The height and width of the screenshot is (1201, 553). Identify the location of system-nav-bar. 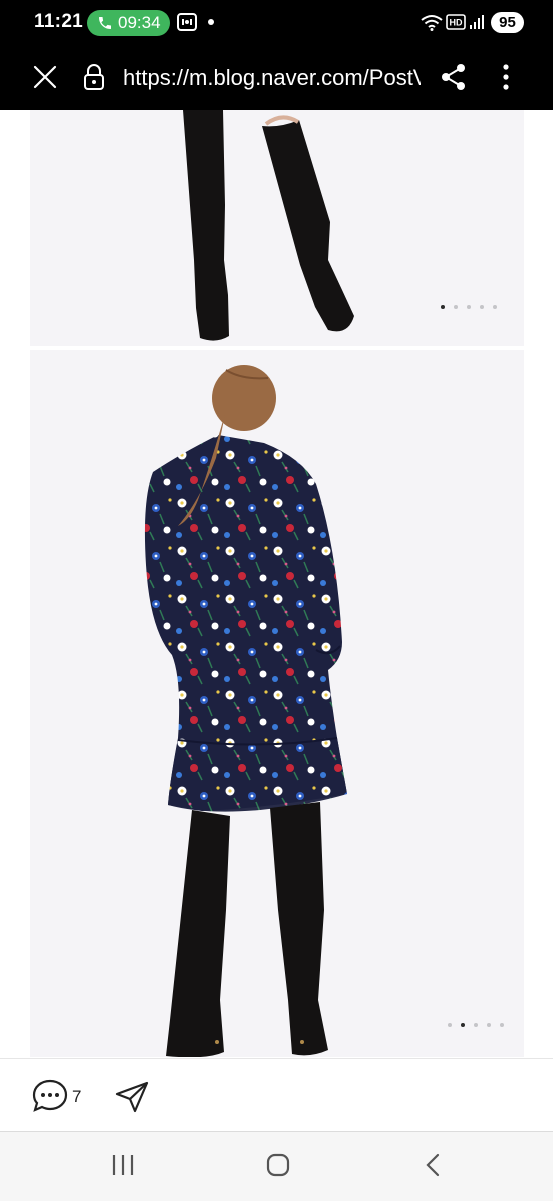
(276, 1166).